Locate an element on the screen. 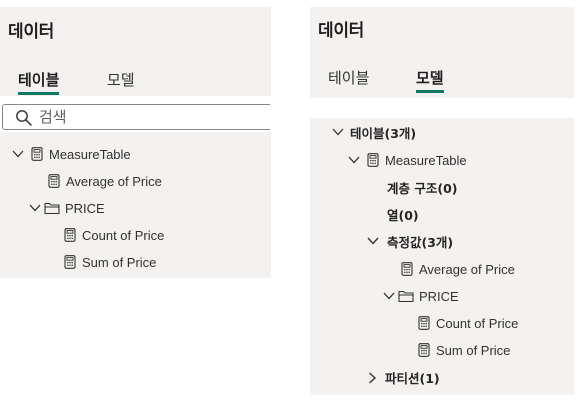 This screenshot has height=400, width=579. tree-hierarchies-node: 계층 구조(0) is located at coordinates (422, 187).